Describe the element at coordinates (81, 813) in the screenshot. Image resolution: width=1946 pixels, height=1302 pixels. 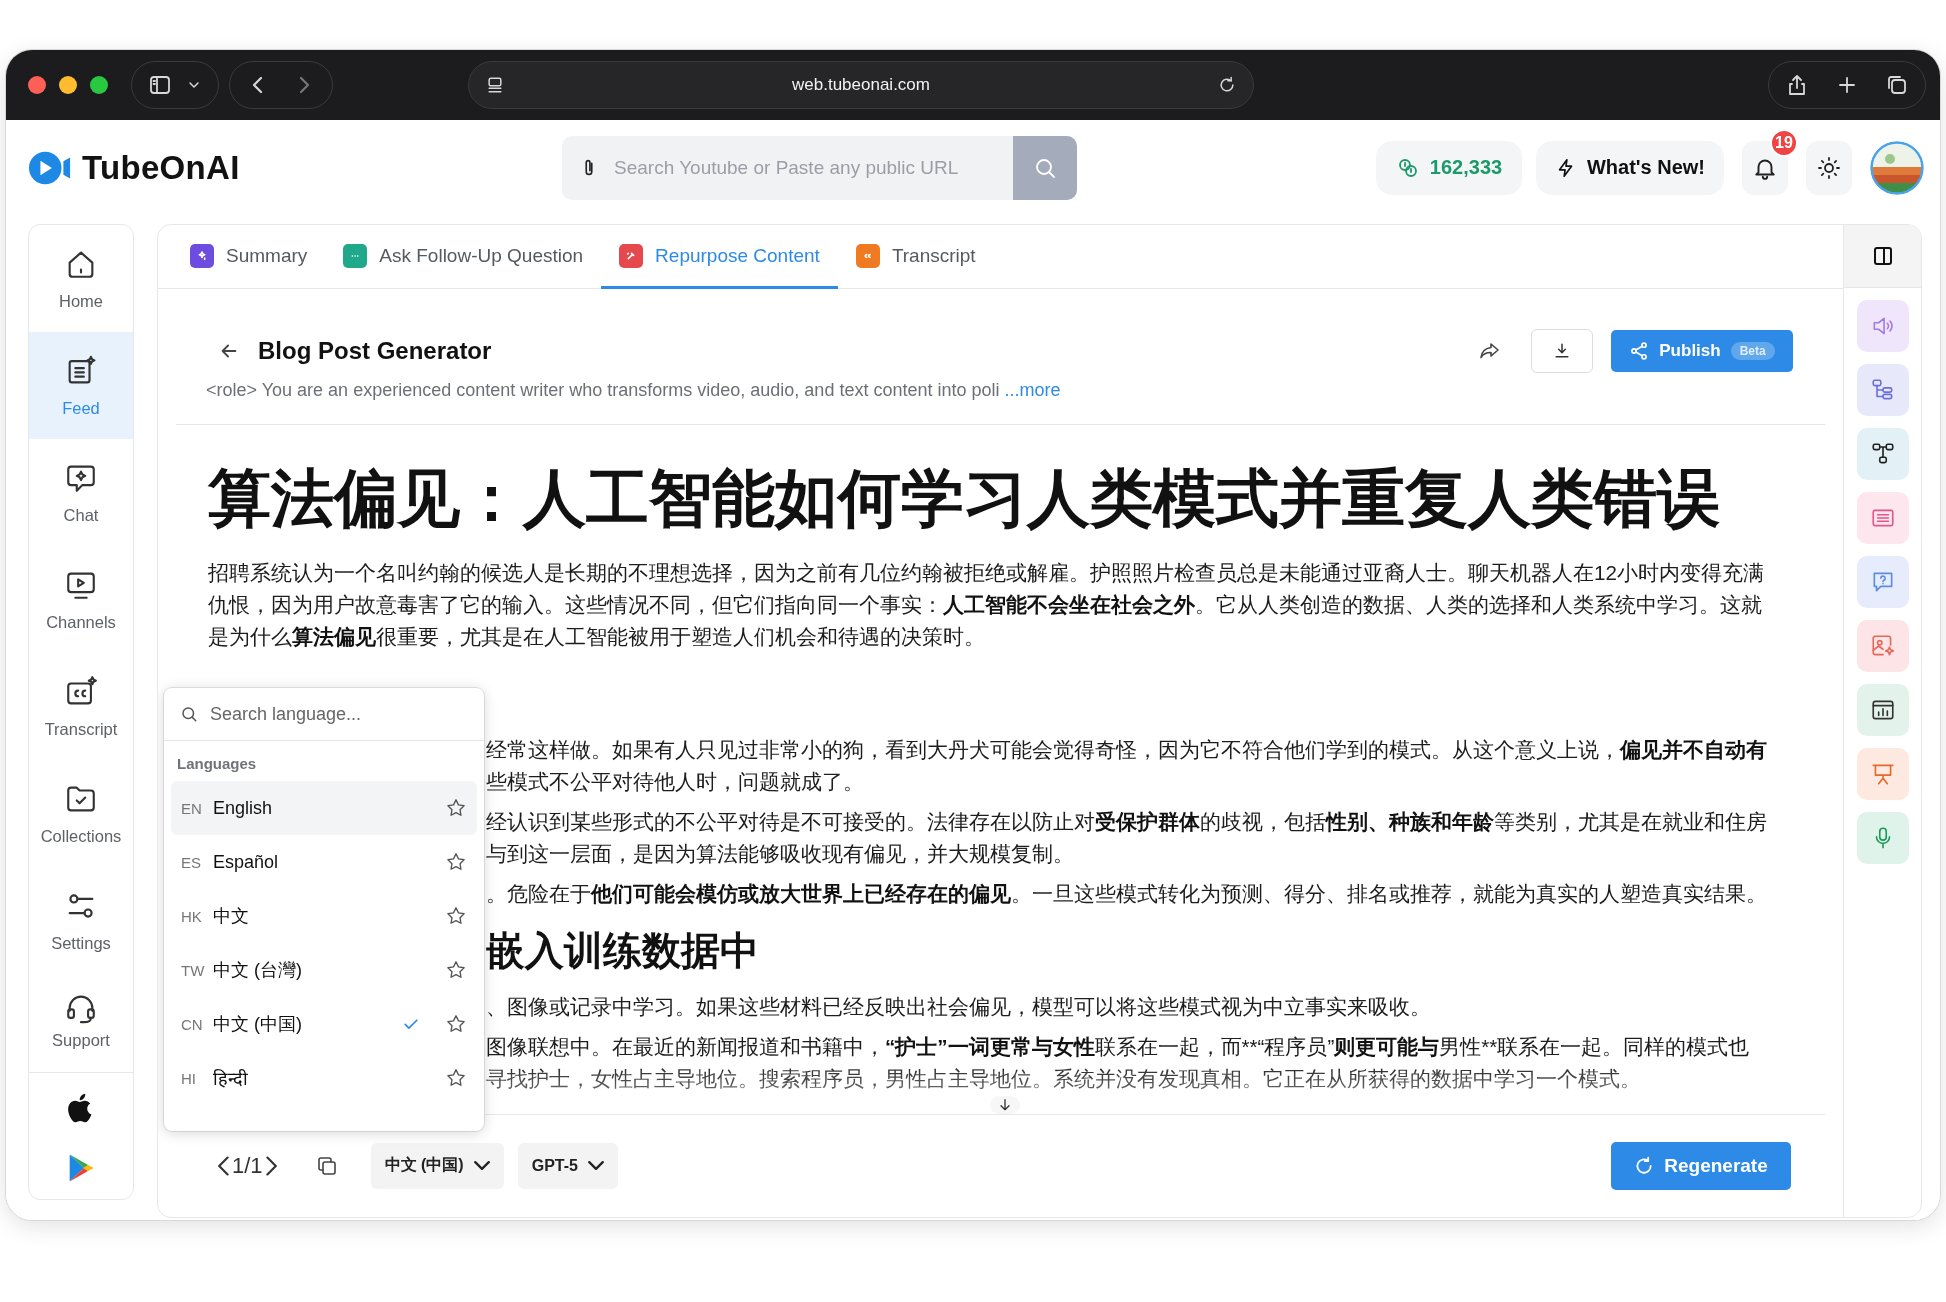
I see `sidebar-item: Collections` at that location.